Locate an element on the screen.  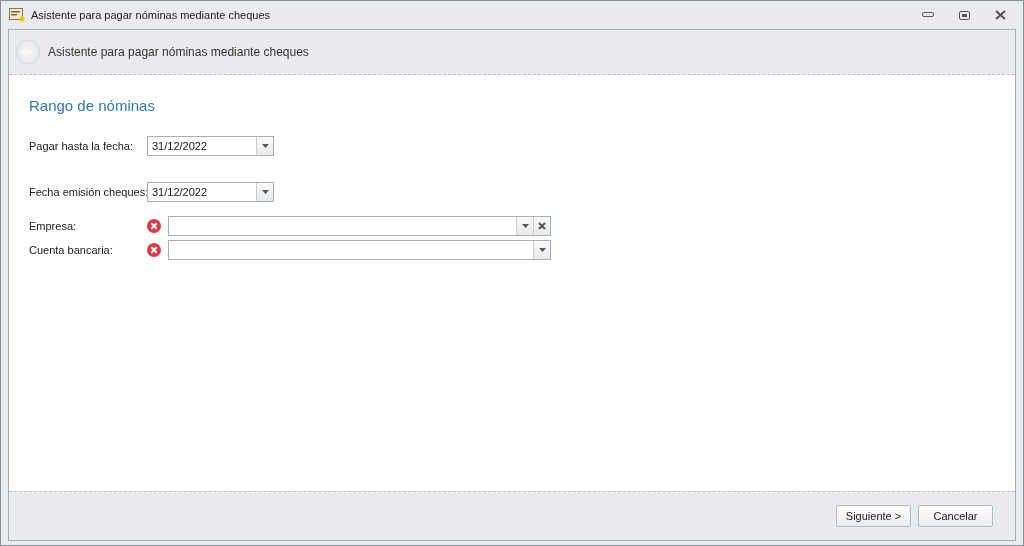
cancel-button: Cancelar is located at coordinates (955, 516).